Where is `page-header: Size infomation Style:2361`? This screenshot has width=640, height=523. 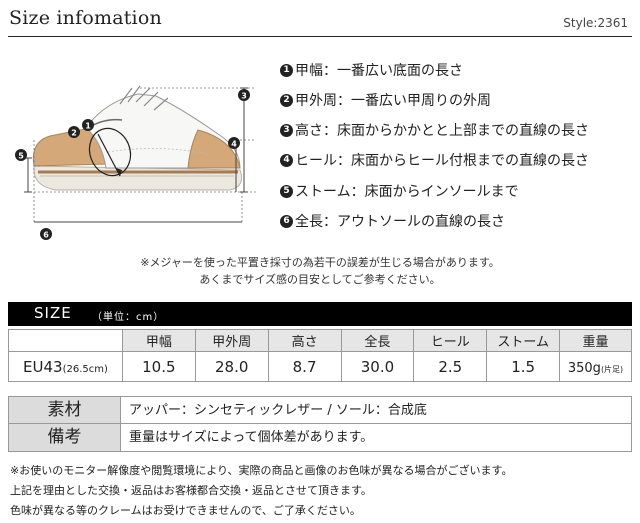
page-header: Size infomation Style:2361 is located at coordinates (320, 19).